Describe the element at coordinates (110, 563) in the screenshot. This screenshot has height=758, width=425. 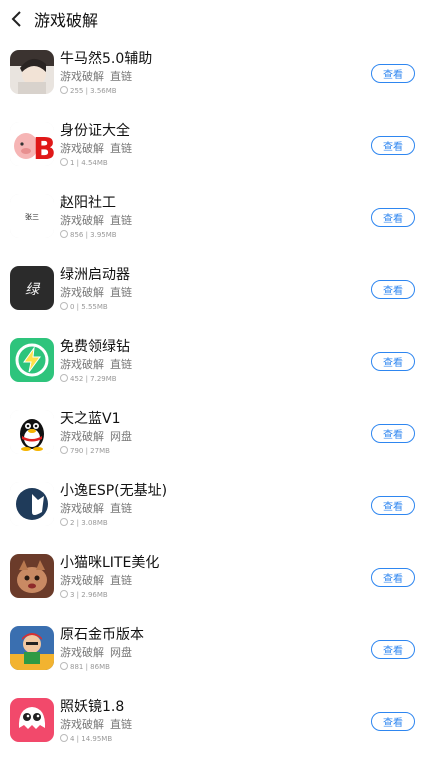
I see `app-name: 小猫咪LITE美化` at that location.